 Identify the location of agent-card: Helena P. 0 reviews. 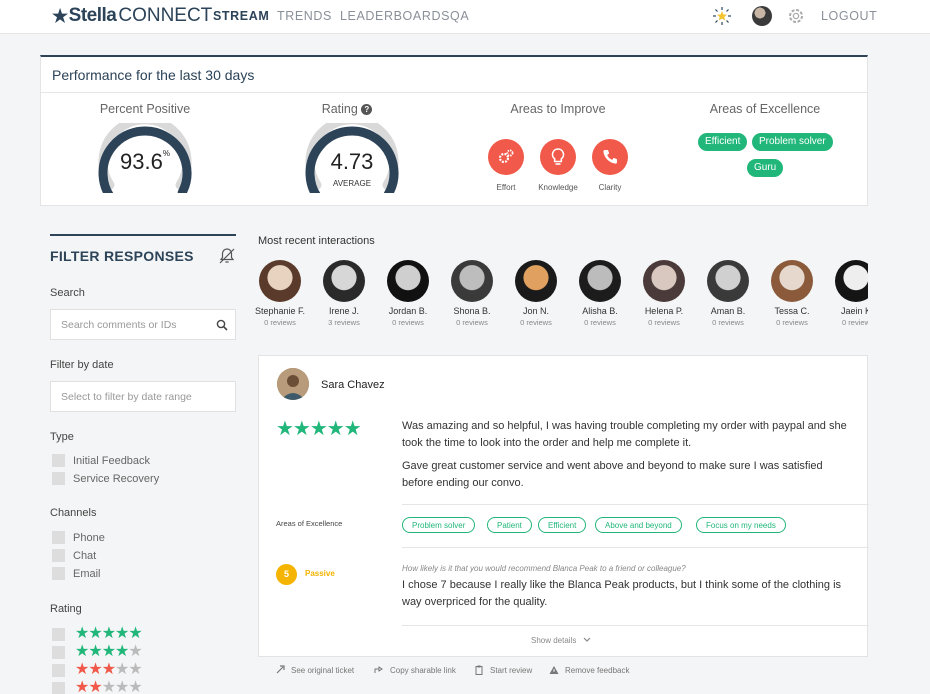
(664, 293).